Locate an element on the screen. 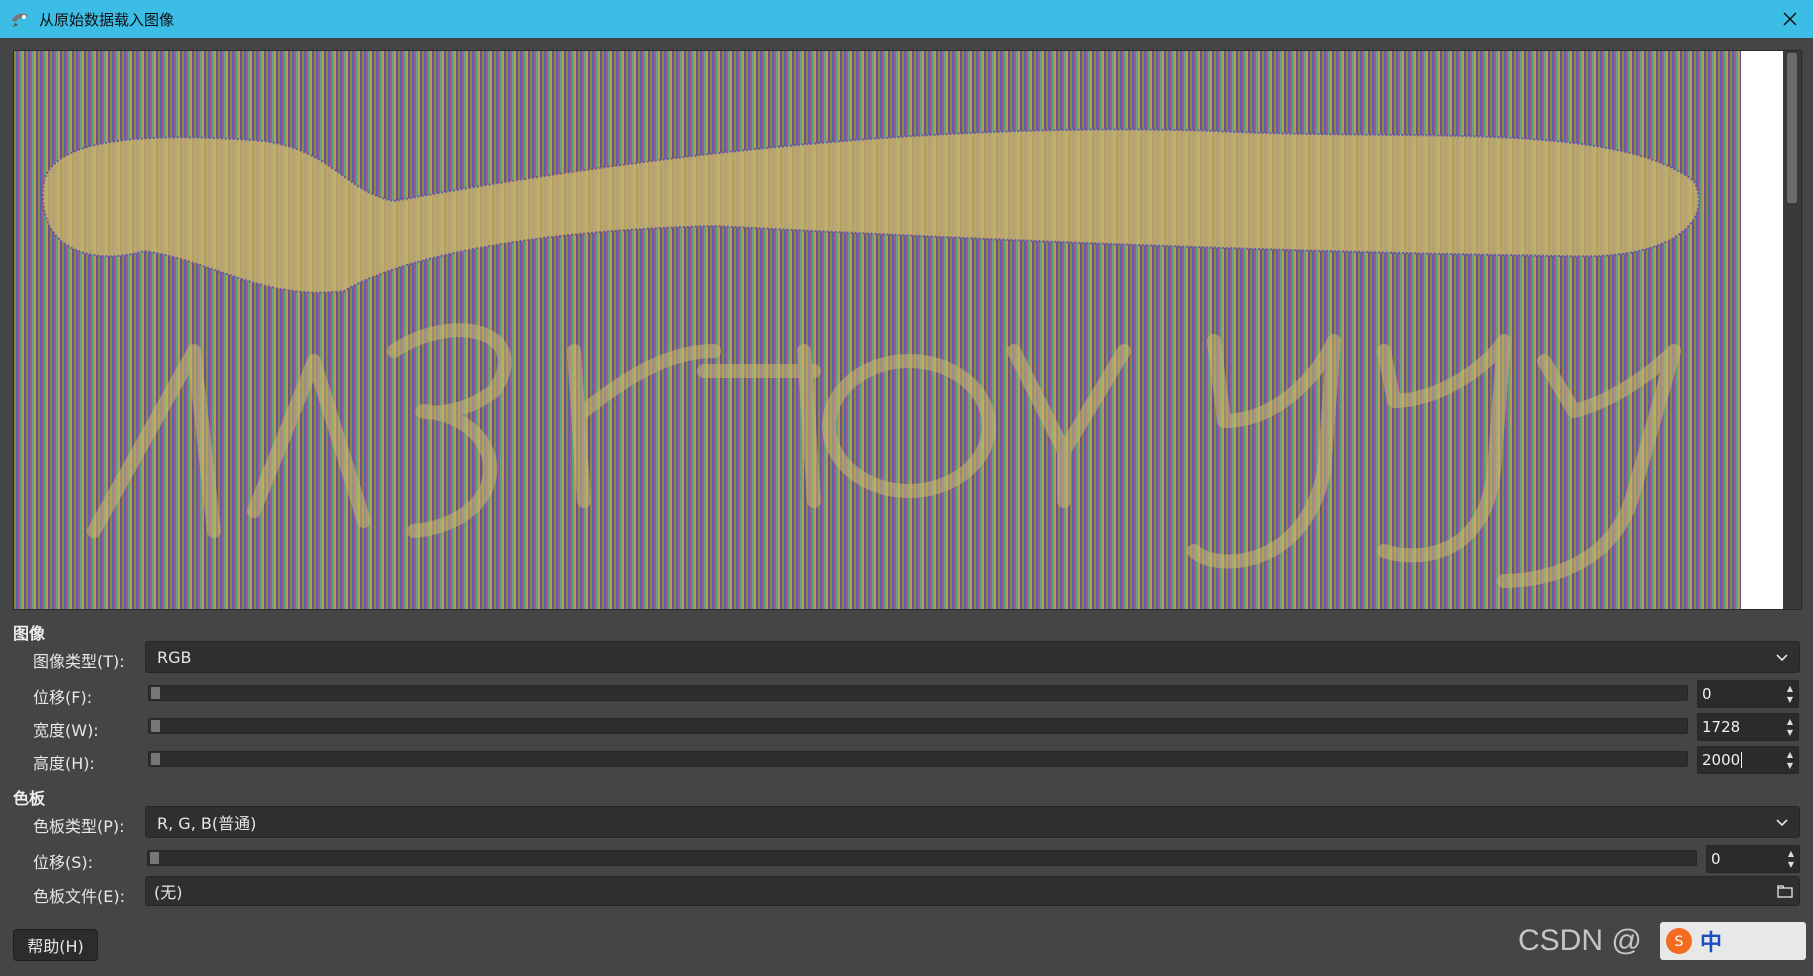 The width and height of the screenshot is (1813, 976). image-type-select: RGB is located at coordinates (972, 657).